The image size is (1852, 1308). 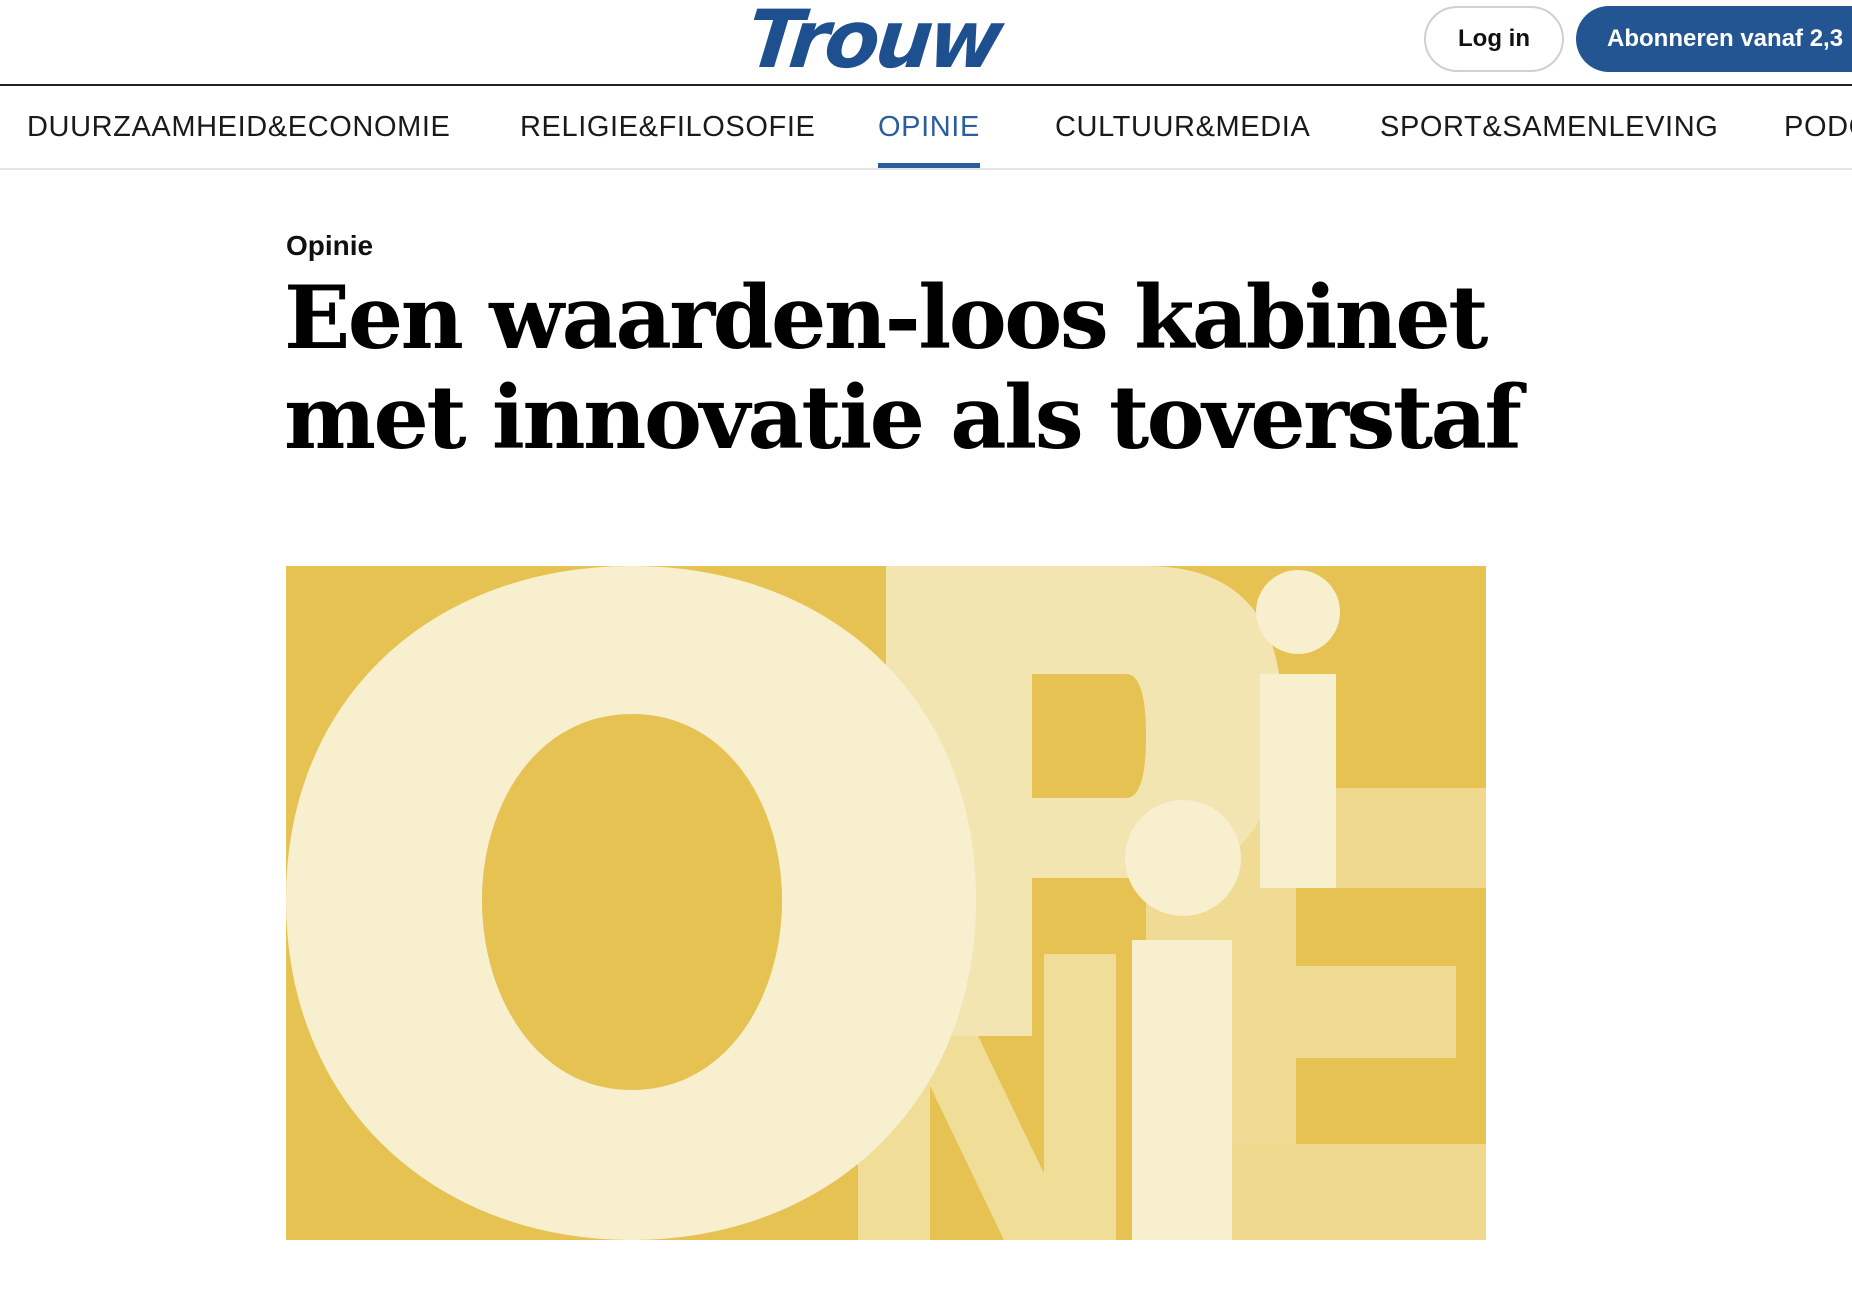 What do you see at coordinates (329, 246) in the screenshot?
I see `article-kicker: Opinie` at bounding box center [329, 246].